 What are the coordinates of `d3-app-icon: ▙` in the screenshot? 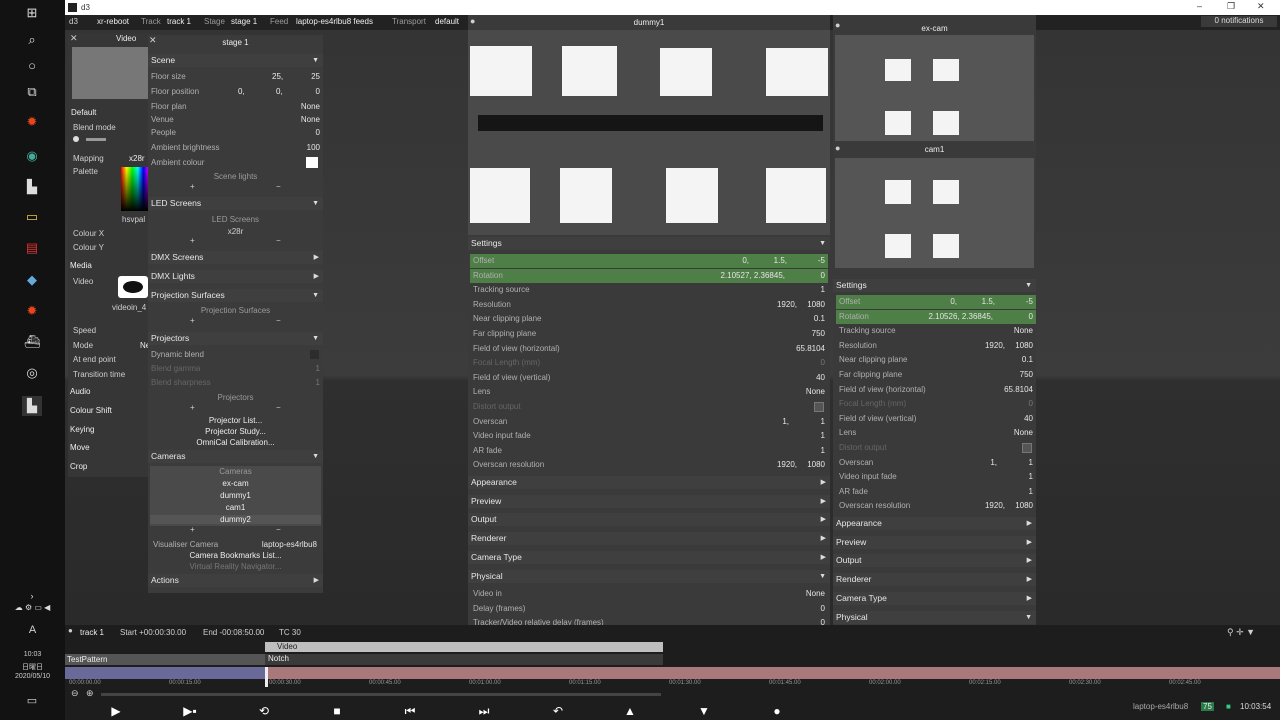 It's located at (32, 187).